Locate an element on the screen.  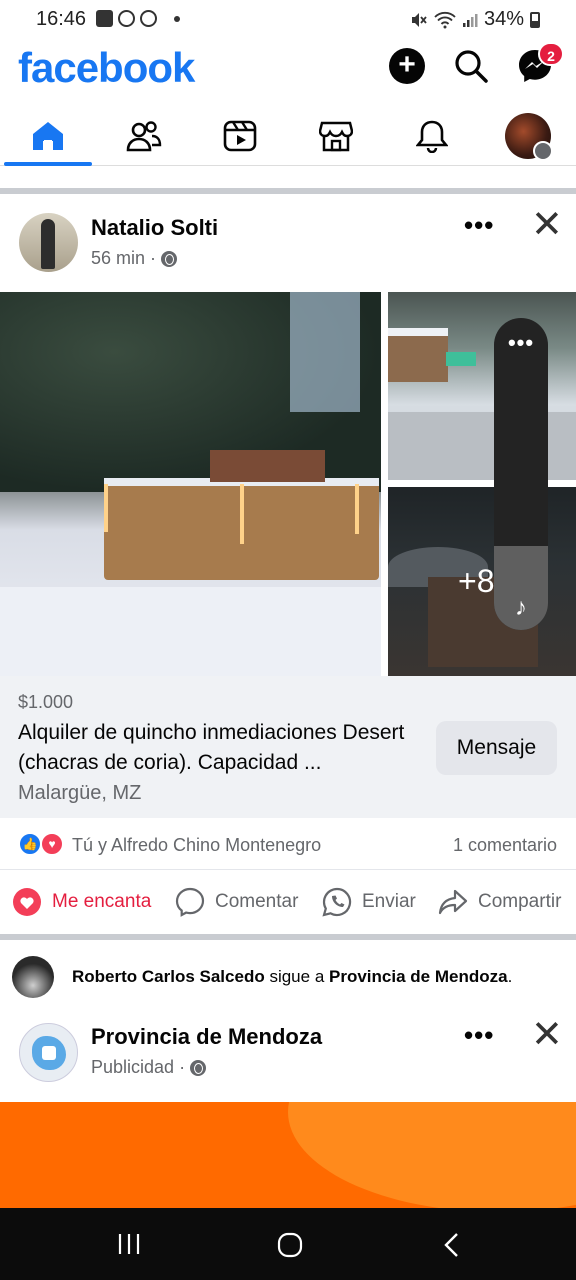
like-reaction-icon: 👍 is located at coordinates (30, 844).